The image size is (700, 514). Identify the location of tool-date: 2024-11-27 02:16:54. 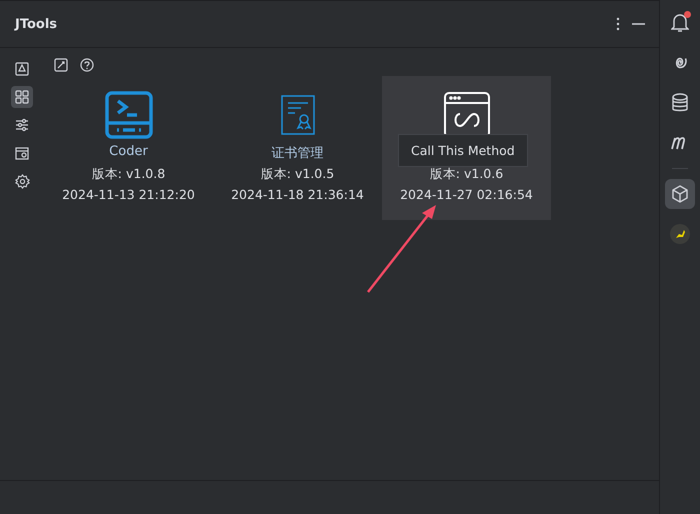
(466, 194).